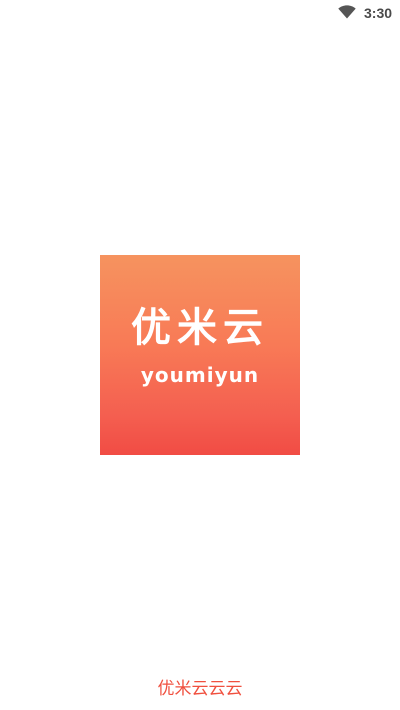  I want to click on logo-title-en: youmiyun, so click(200, 375).